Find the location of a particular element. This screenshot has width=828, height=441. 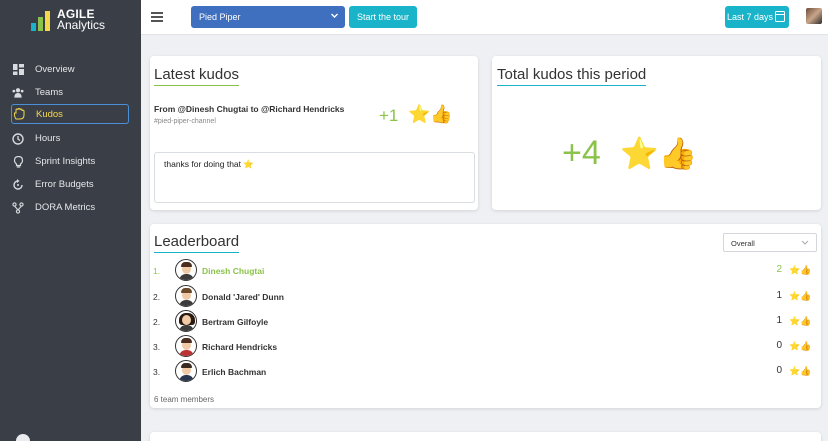

start-tour-button: Start the tour is located at coordinates (383, 17).